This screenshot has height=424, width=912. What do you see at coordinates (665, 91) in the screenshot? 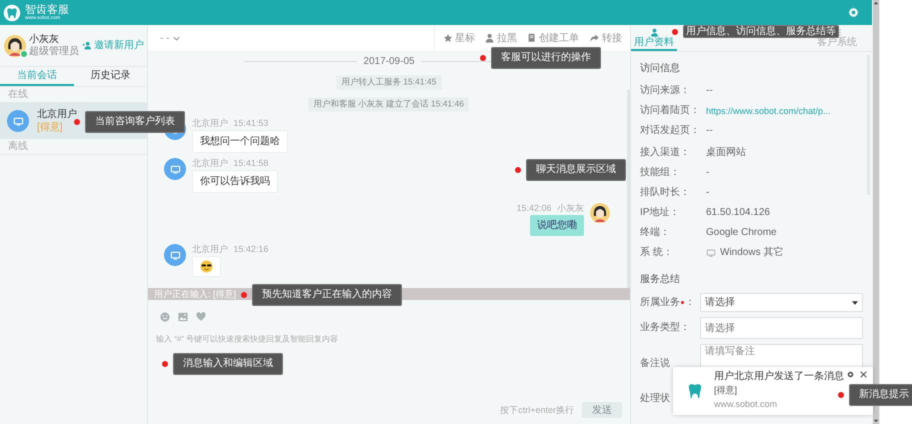
I see `info-label: 访问来源：` at bounding box center [665, 91].